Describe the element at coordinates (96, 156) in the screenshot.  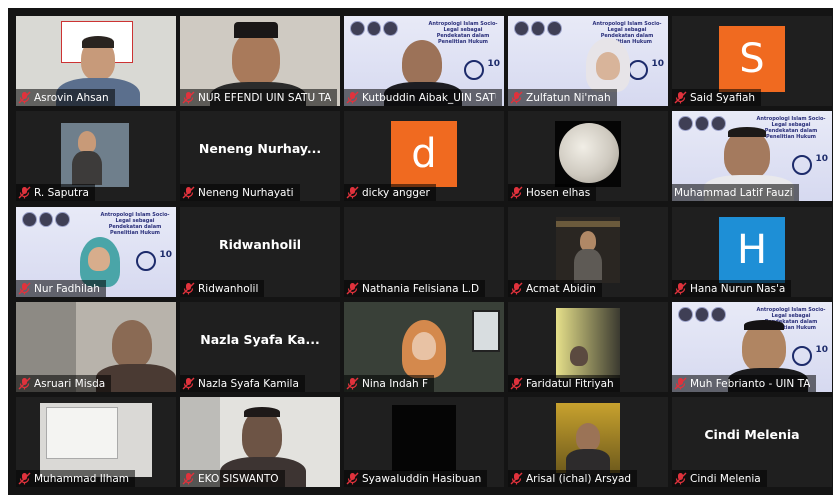
I see `participant-tile: R. Saputra` at that location.